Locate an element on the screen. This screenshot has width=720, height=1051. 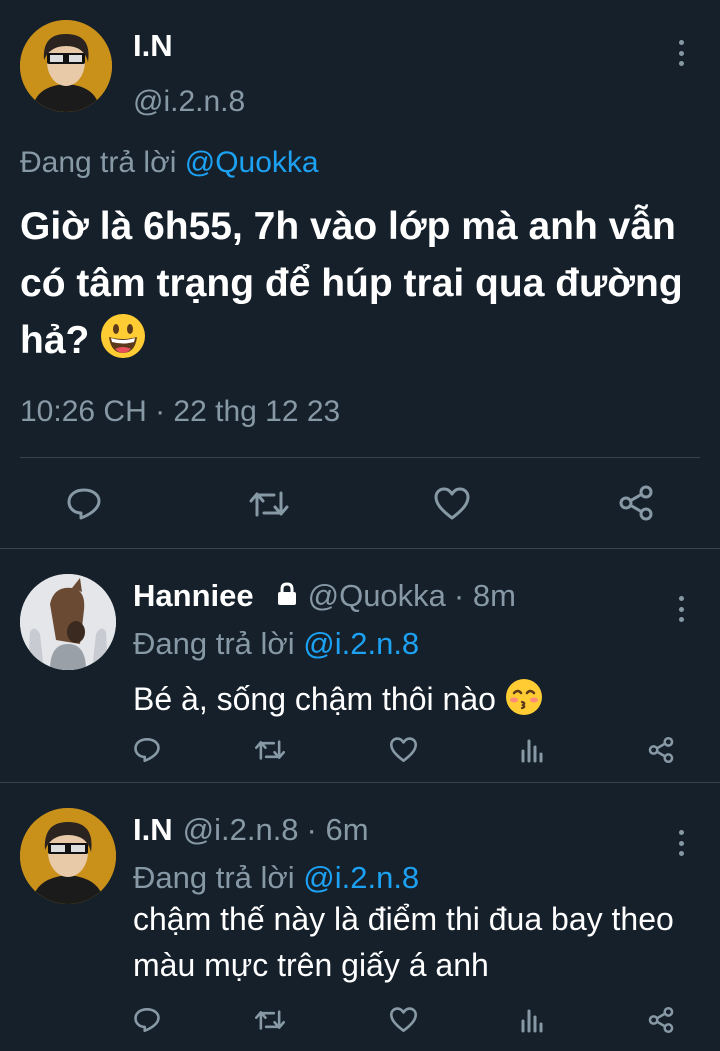
replying-mention: @Quokka is located at coordinates (252, 162).